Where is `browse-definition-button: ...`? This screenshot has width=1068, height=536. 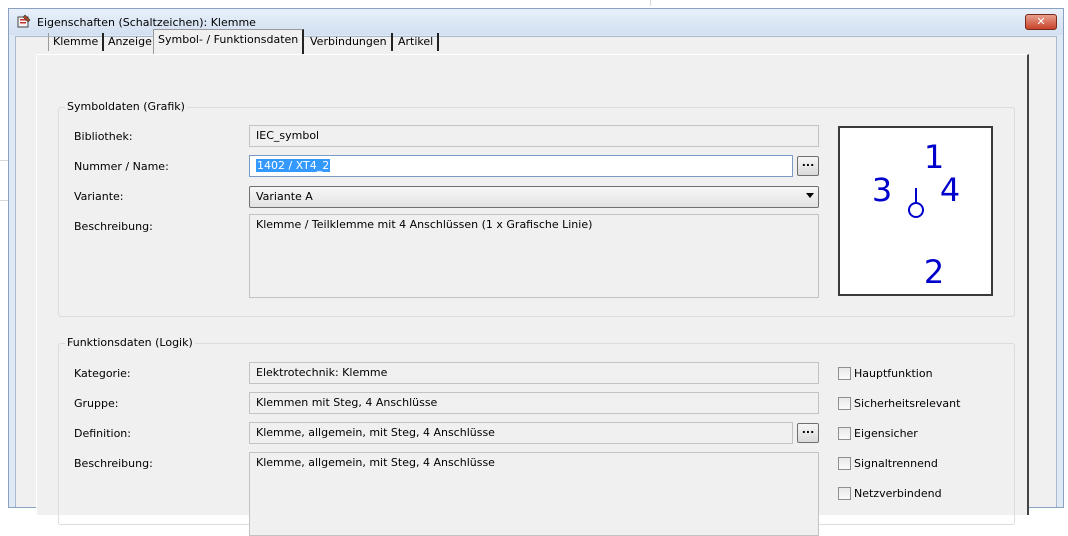
browse-definition-button: ... is located at coordinates (808, 433).